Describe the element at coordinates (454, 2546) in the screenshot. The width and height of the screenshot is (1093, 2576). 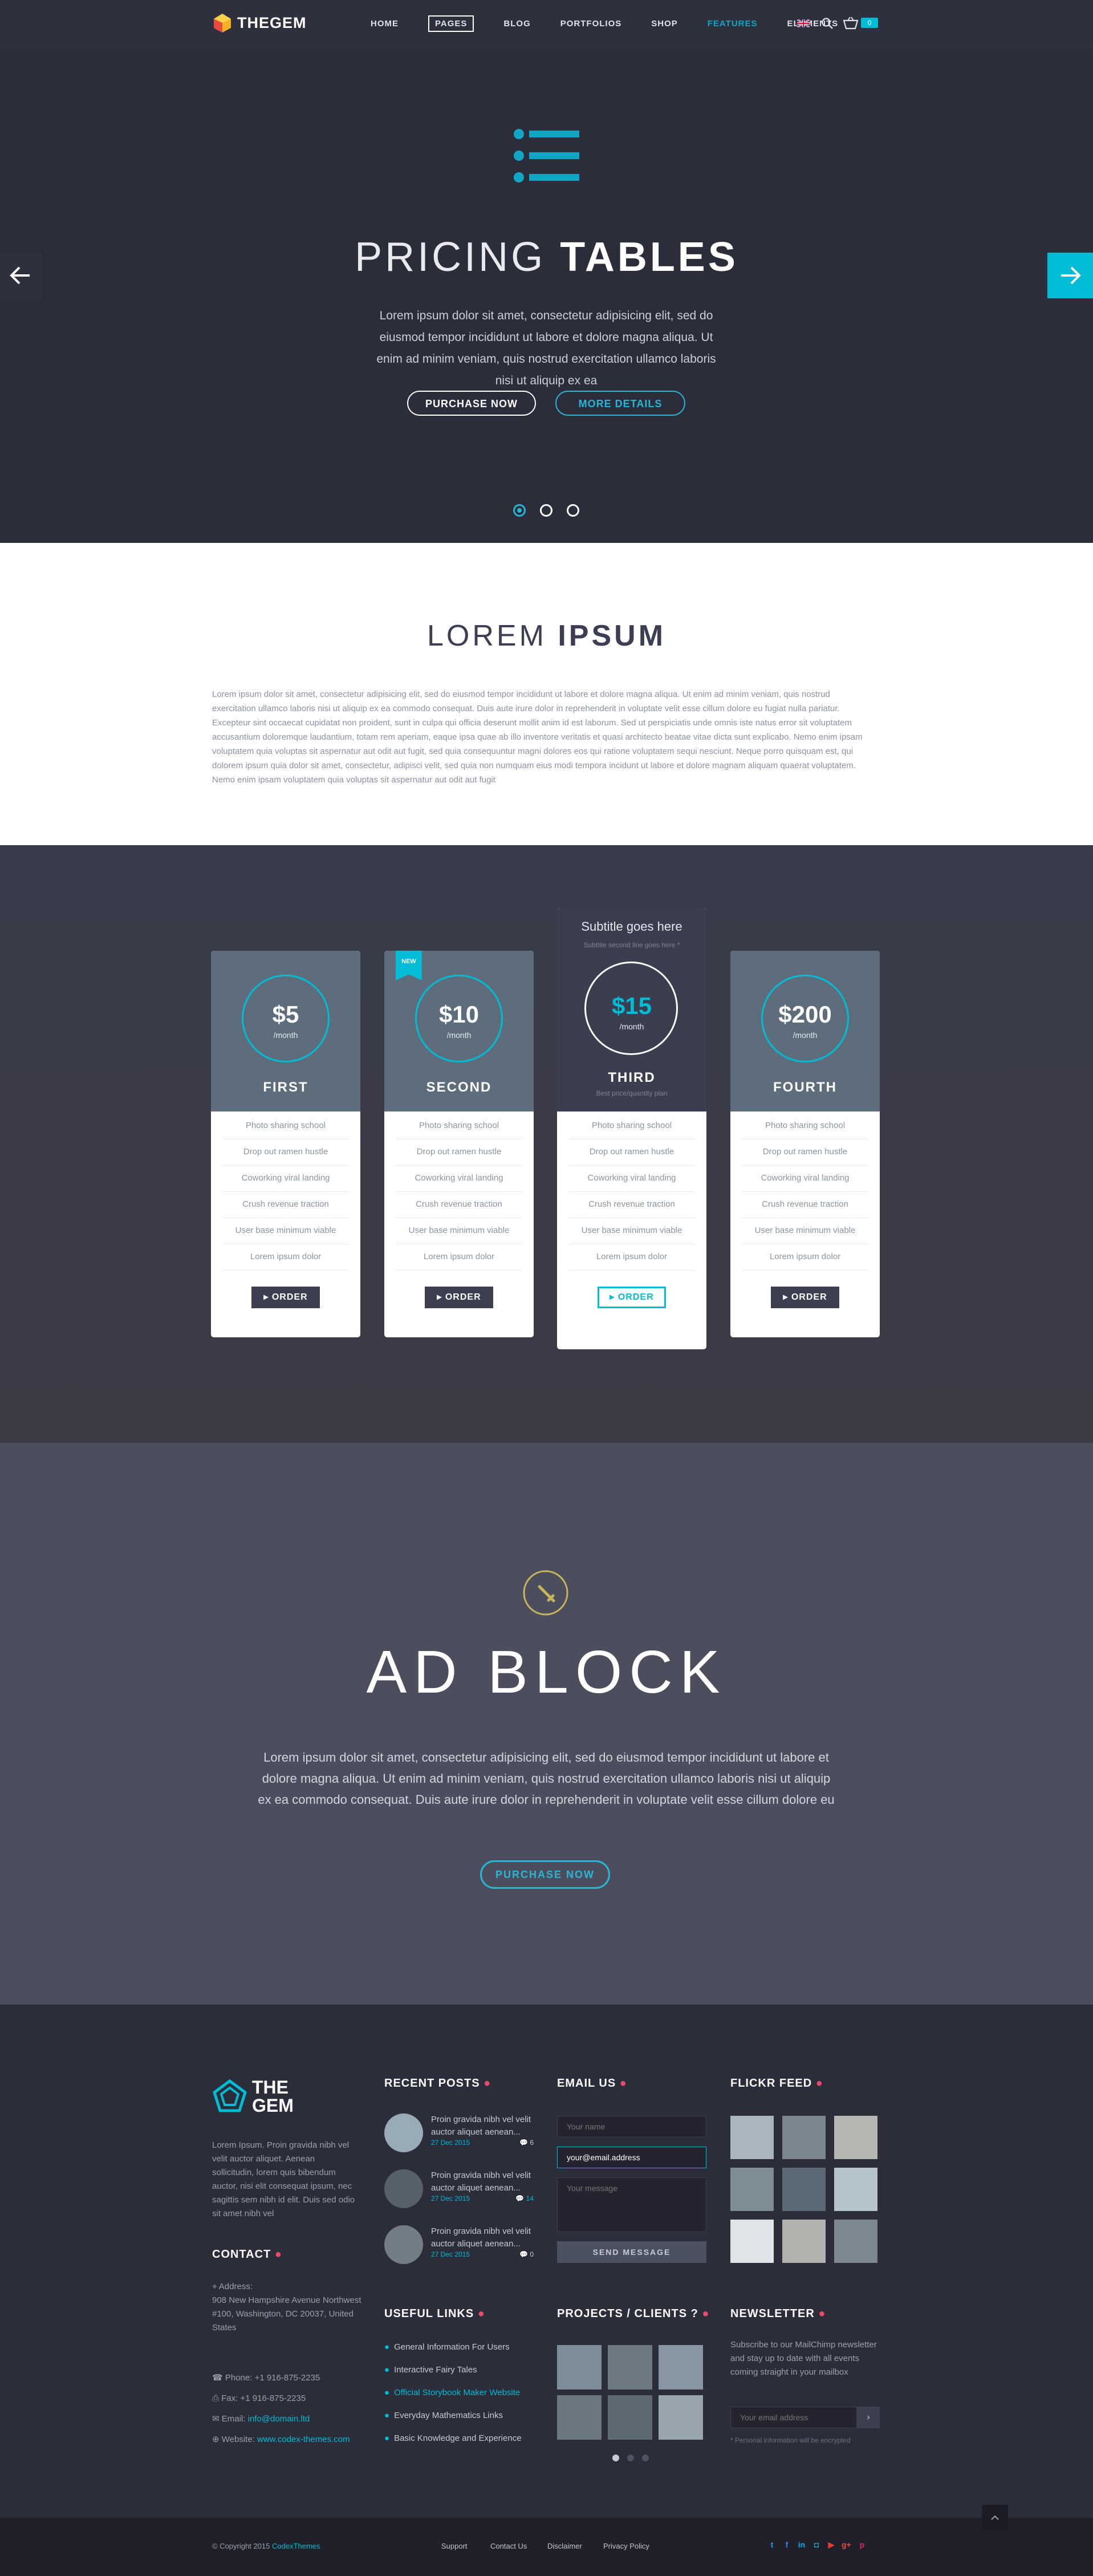
I see `footer-link-support: Support` at that location.